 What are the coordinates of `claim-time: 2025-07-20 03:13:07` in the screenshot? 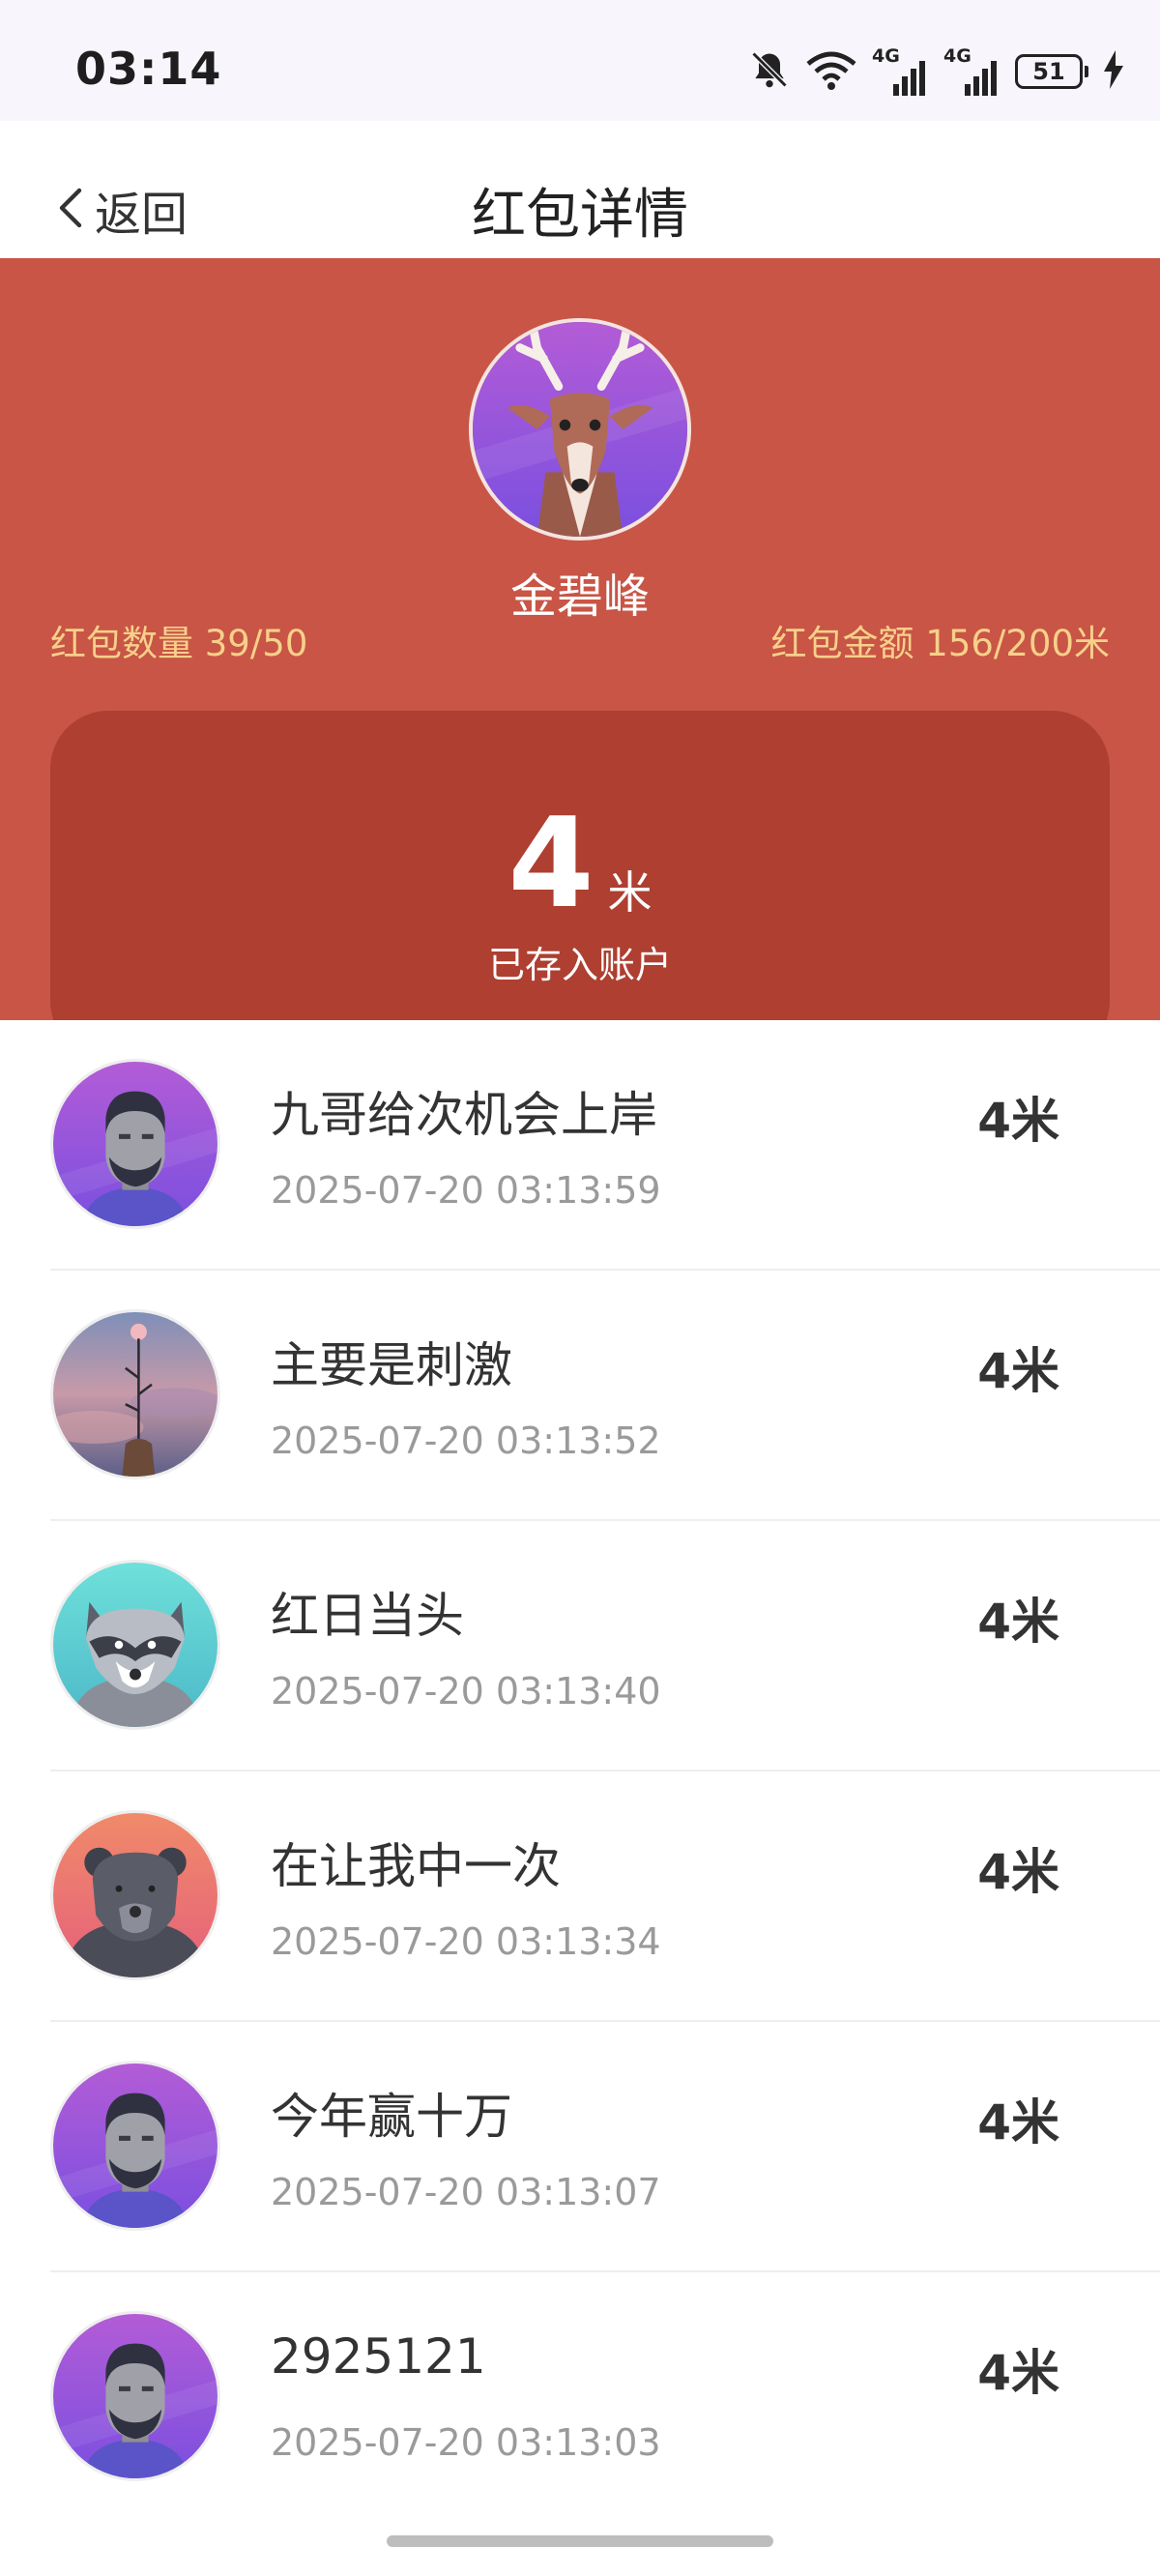 It's located at (466, 2192).